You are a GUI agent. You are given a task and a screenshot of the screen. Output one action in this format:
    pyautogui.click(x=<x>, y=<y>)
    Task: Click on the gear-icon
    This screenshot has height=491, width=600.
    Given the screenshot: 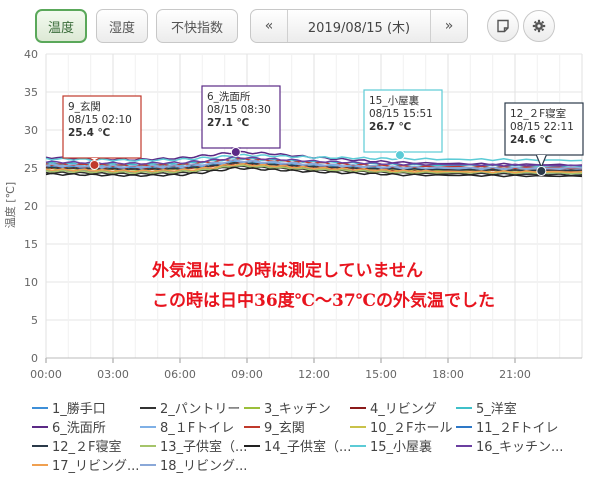 What is the action you would take?
    pyautogui.click(x=539, y=26)
    